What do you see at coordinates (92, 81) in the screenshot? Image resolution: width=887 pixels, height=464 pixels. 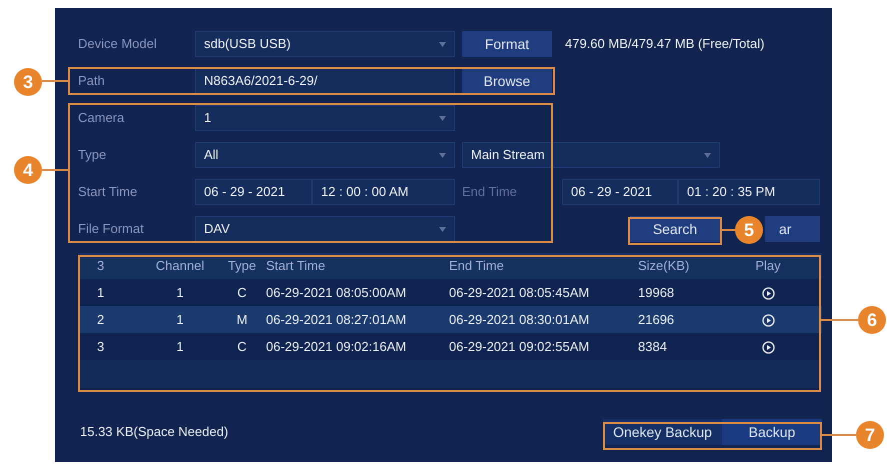 I see `field-label: Path` at bounding box center [92, 81].